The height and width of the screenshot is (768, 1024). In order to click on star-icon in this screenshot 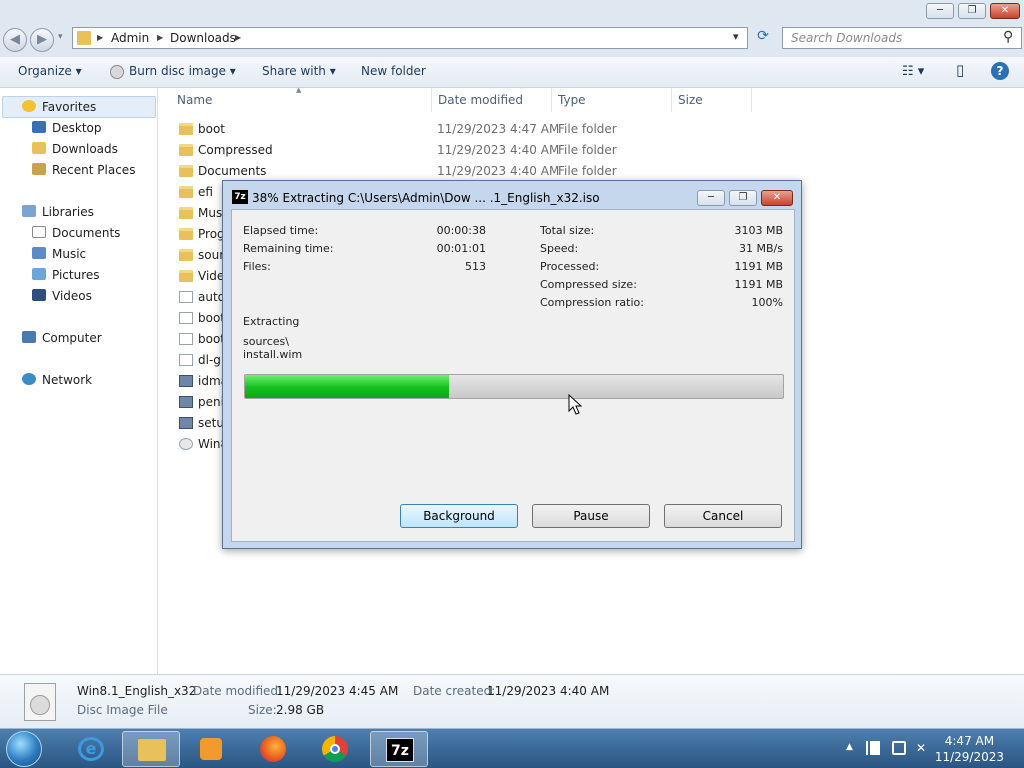, I will do `click(29, 106)`.